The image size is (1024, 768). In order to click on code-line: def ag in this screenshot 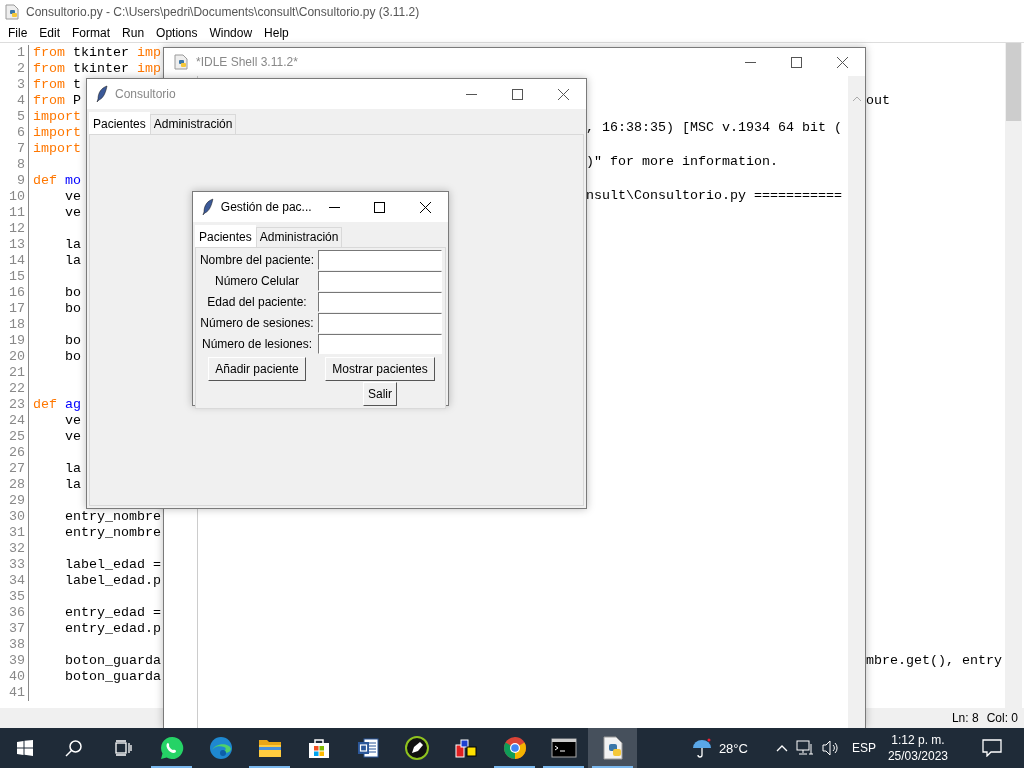, I will do `click(57, 404)`.